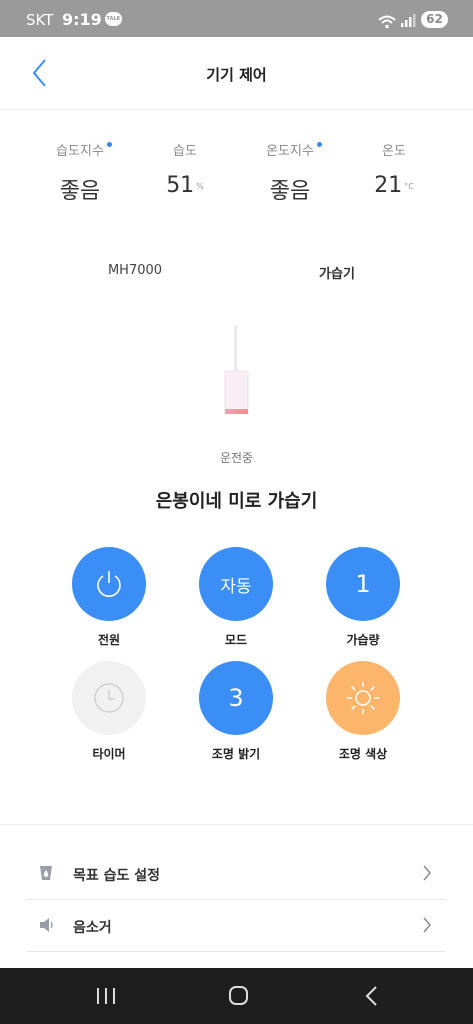 Image resolution: width=473 pixels, height=1024 pixels. I want to click on power-icon, so click(109, 584).